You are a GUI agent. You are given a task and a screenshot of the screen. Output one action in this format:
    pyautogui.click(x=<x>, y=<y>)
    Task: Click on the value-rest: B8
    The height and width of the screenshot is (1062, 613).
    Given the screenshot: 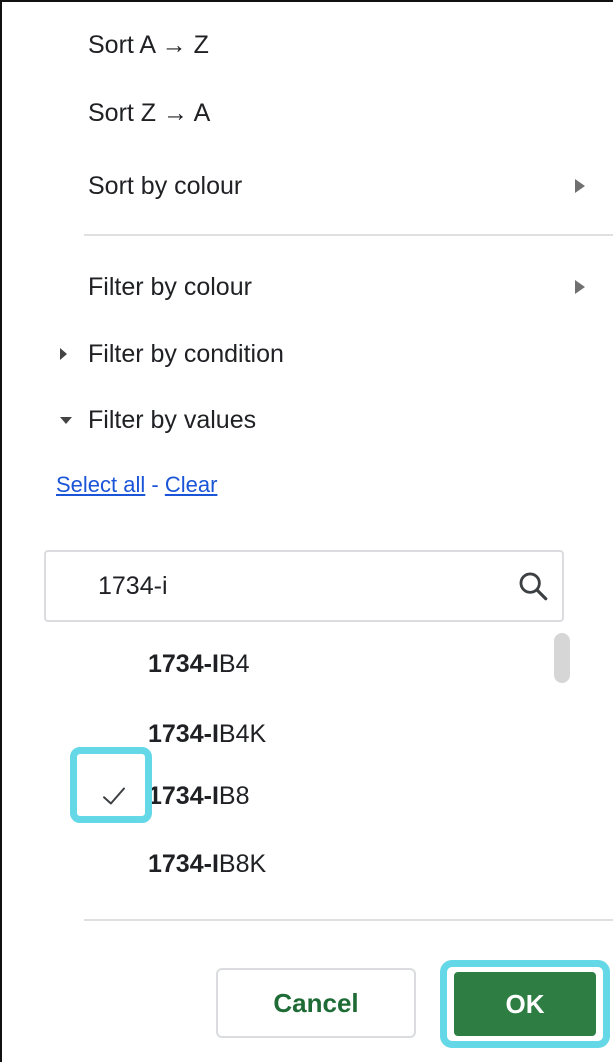 What is the action you would take?
    pyautogui.click(x=234, y=795)
    